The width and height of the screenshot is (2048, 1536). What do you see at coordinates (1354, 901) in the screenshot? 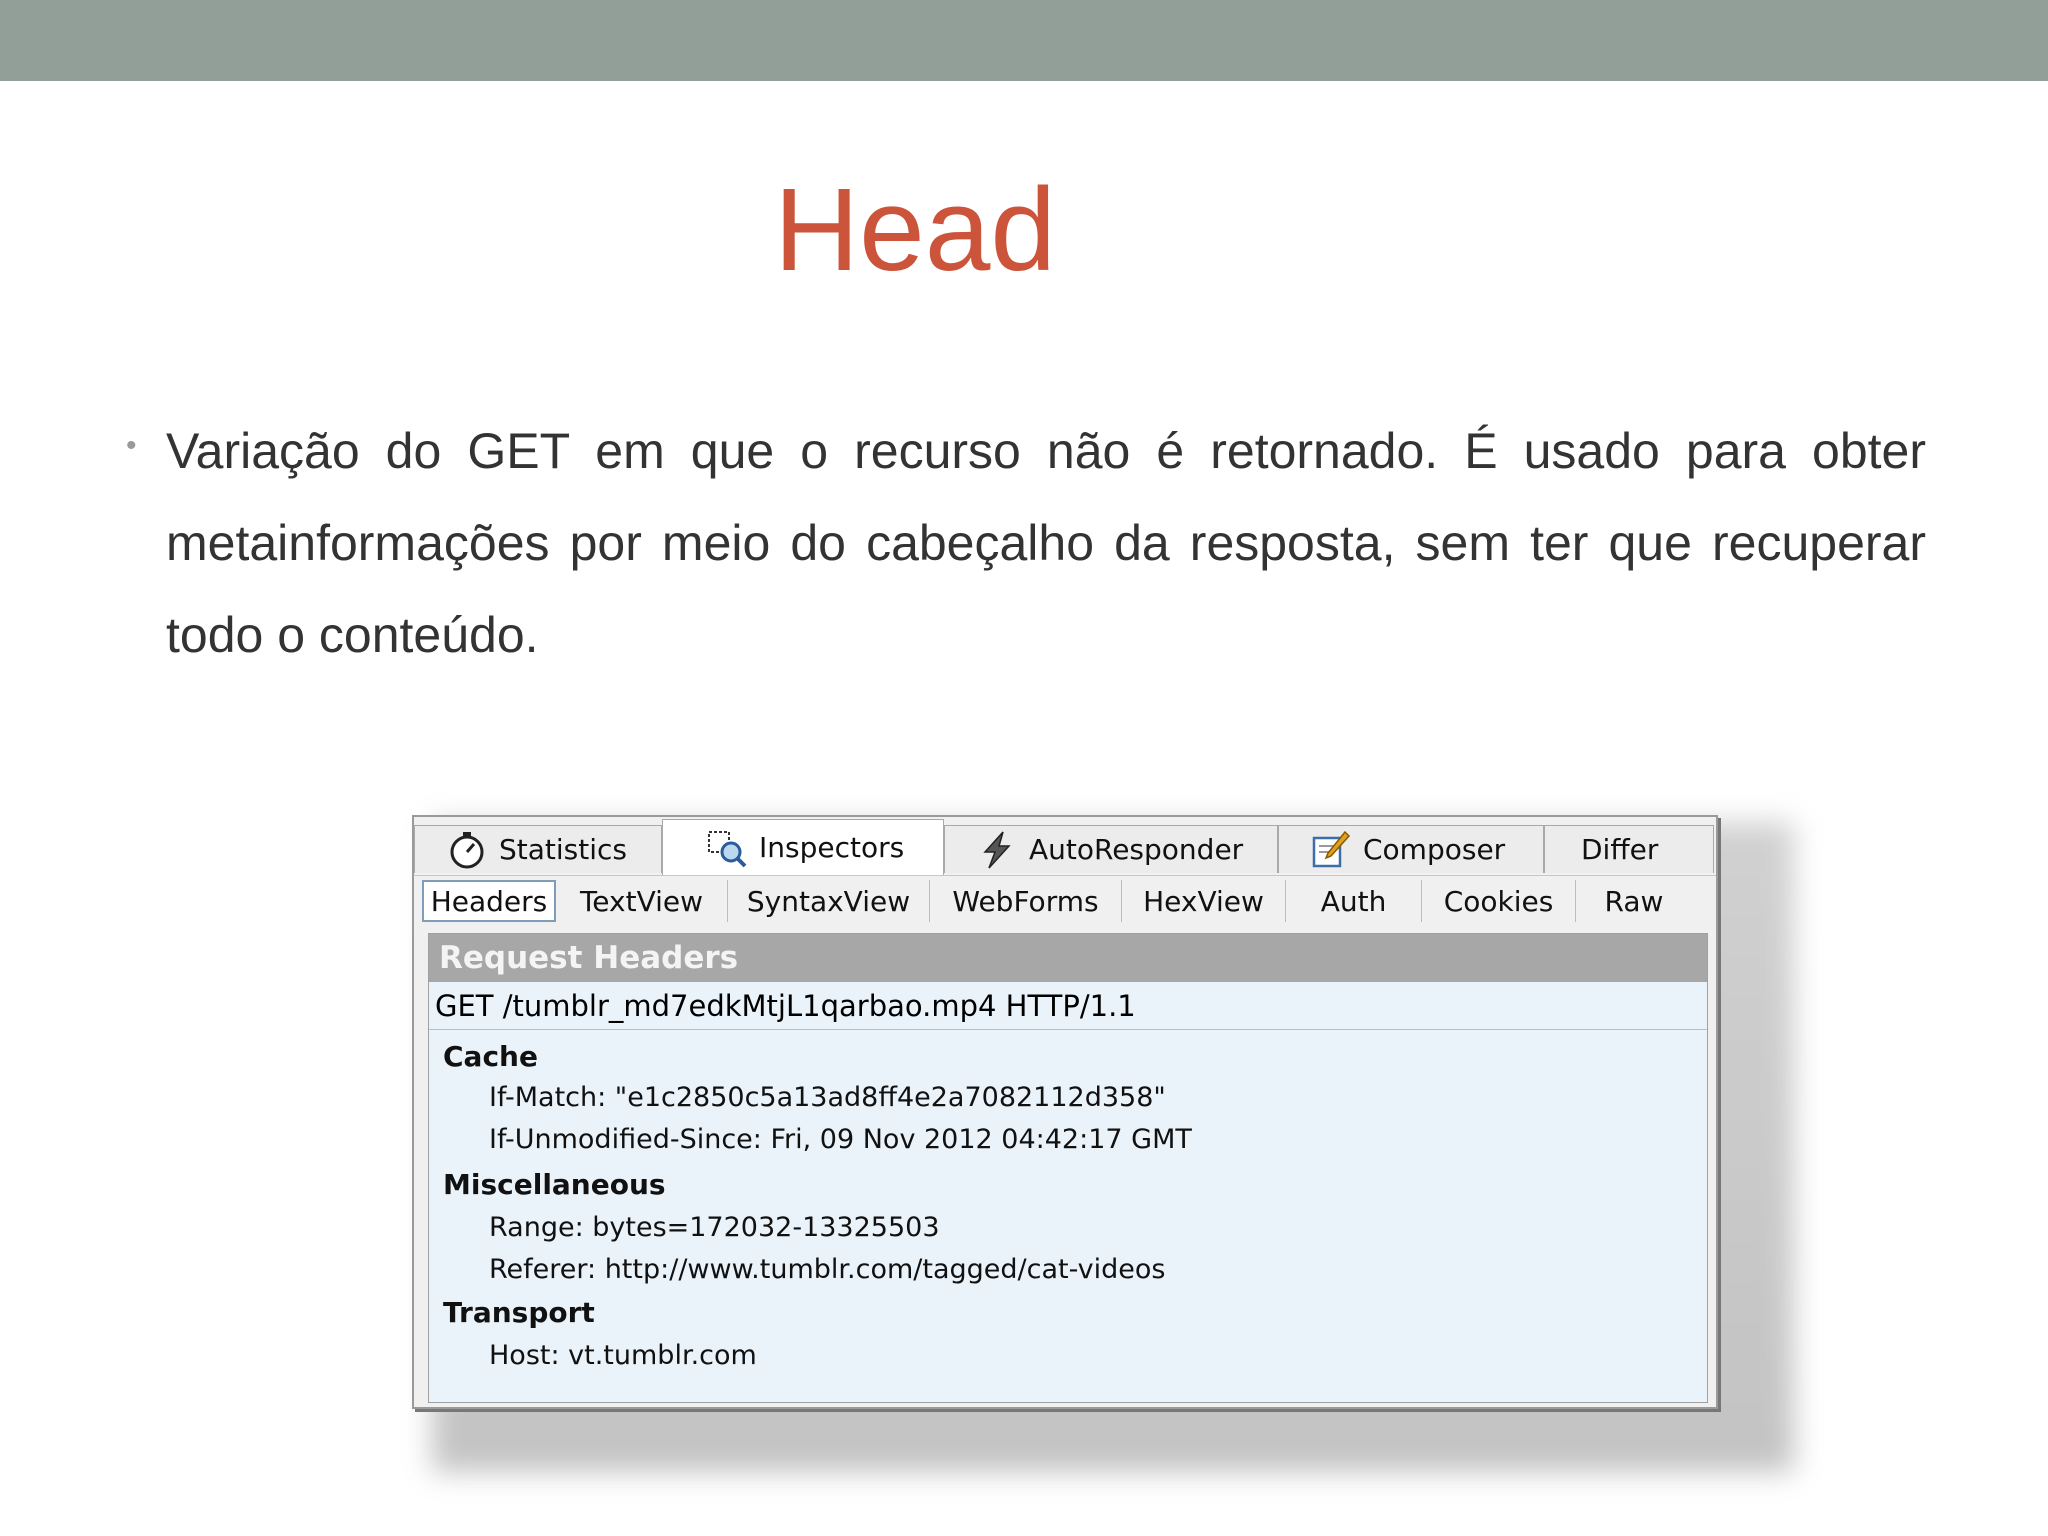
I see `subtab-auth: Auth` at bounding box center [1354, 901].